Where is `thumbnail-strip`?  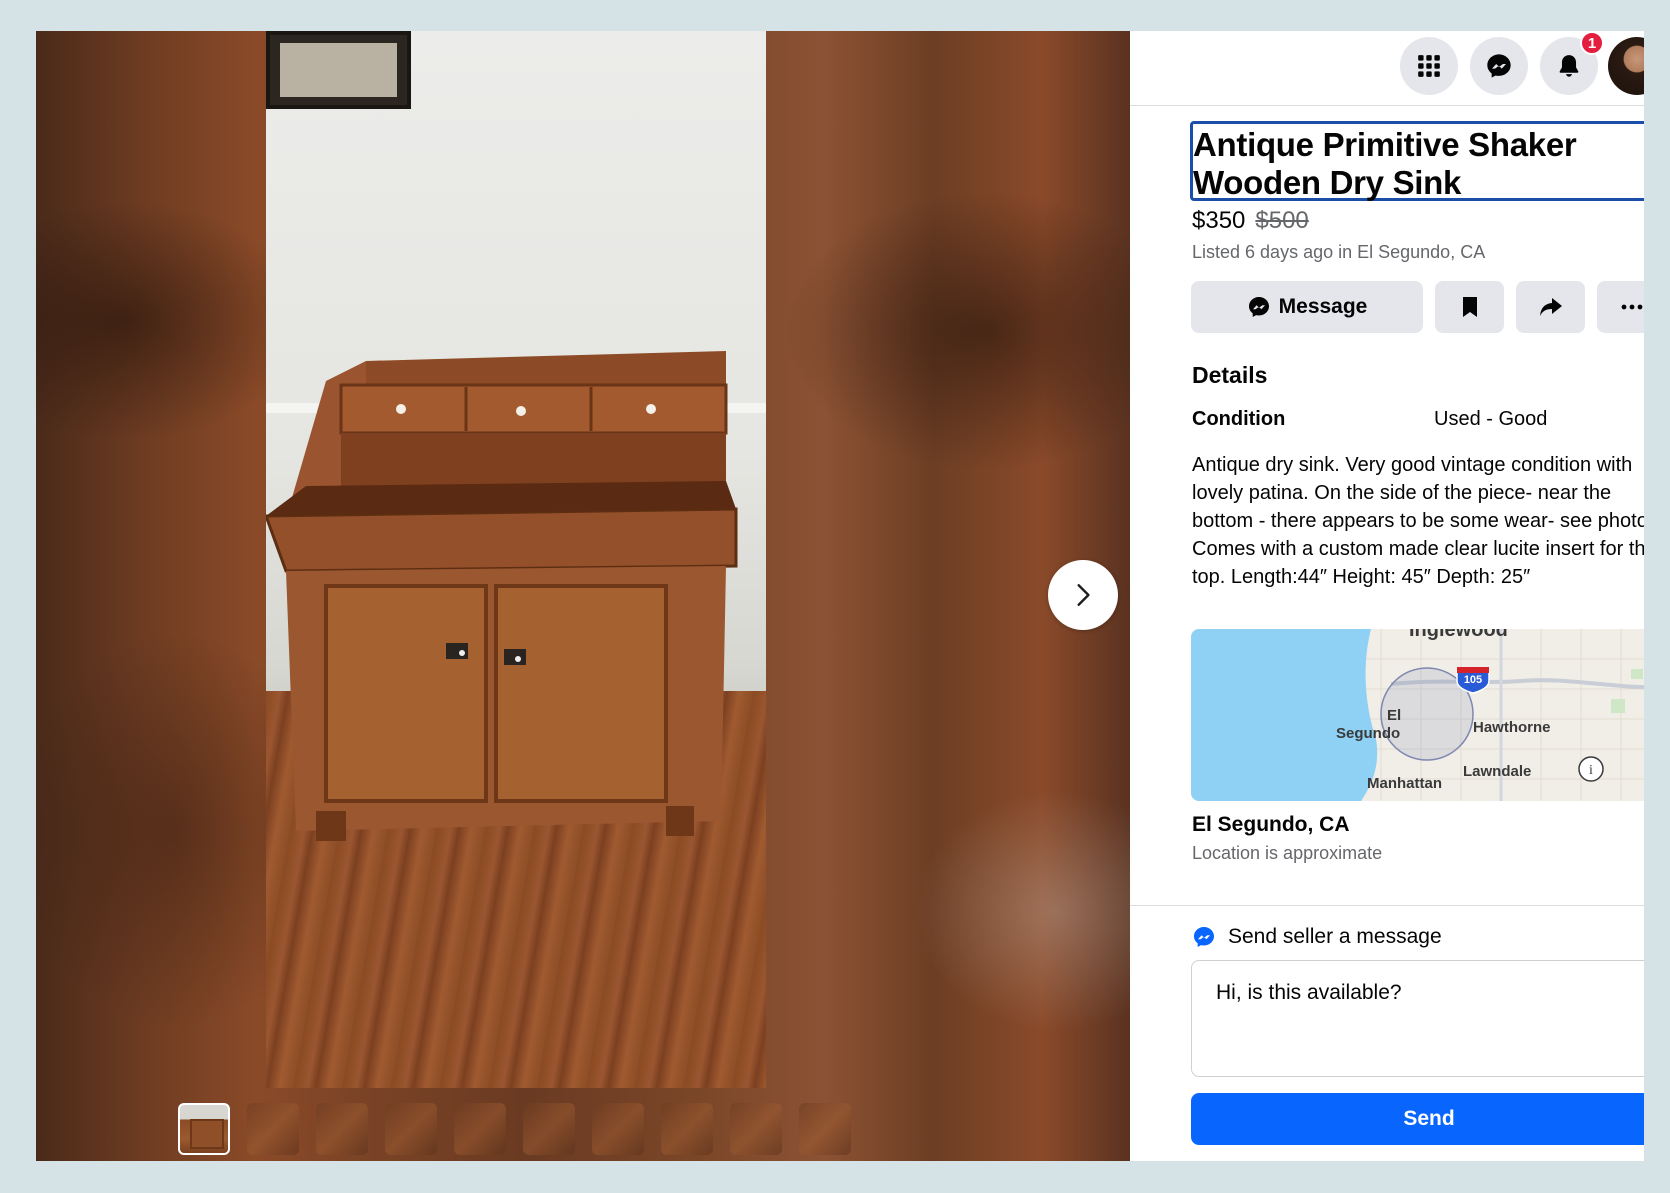 thumbnail-strip is located at coordinates (514, 1129).